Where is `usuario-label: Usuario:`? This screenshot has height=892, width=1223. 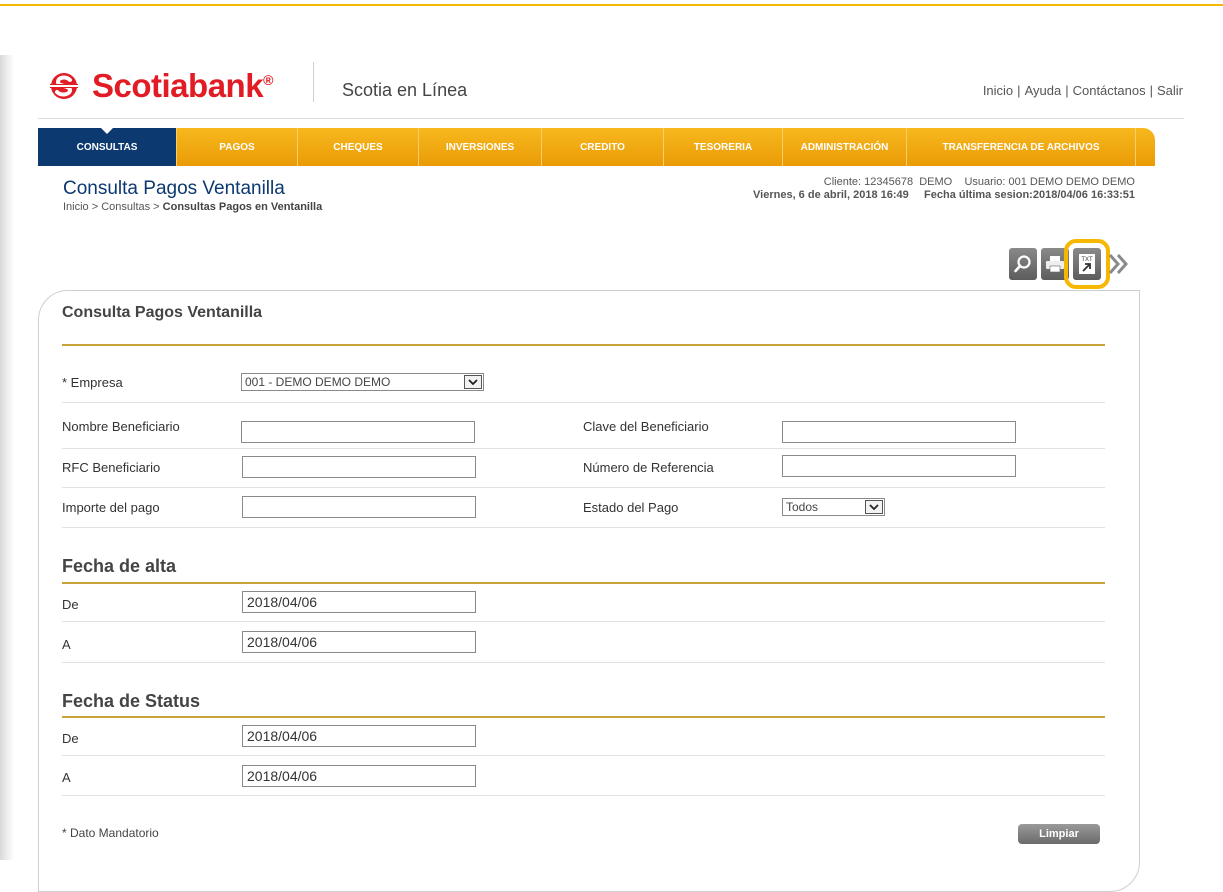
usuario-label: Usuario: is located at coordinates (985, 182).